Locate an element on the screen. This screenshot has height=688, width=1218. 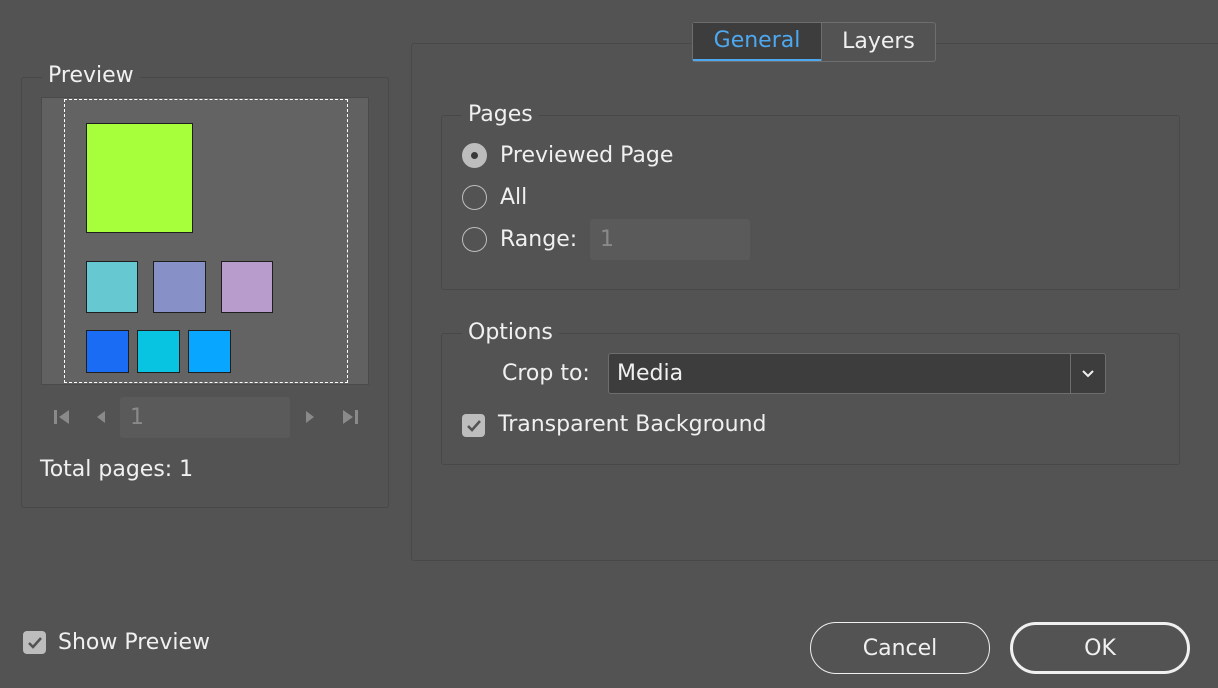
crop-to-value: Media is located at coordinates (650, 373).